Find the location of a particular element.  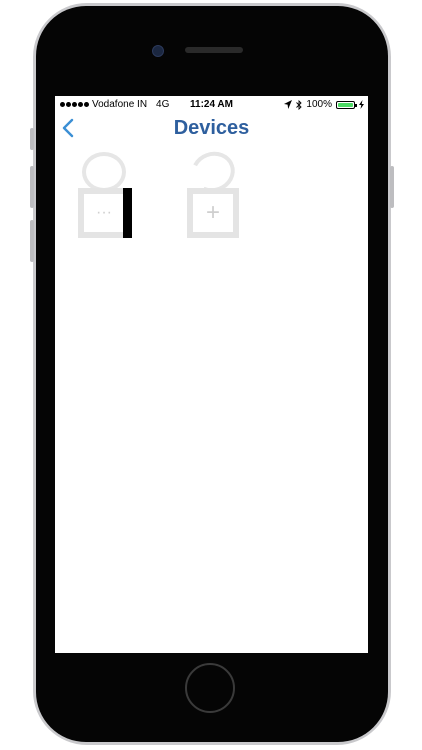

lock-shackle is located at coordinates (104, 172).